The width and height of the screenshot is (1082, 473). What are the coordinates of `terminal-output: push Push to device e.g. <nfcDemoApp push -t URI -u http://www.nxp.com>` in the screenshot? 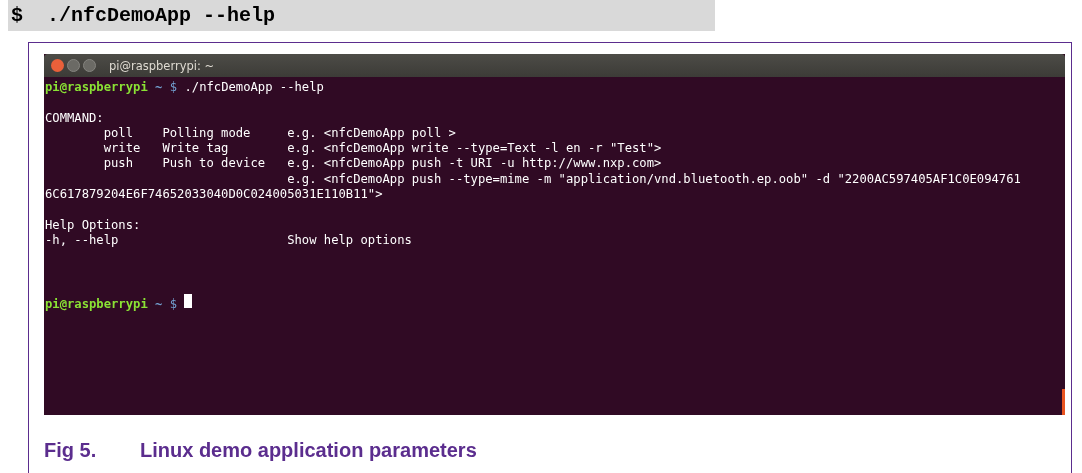 It's located at (382, 163).